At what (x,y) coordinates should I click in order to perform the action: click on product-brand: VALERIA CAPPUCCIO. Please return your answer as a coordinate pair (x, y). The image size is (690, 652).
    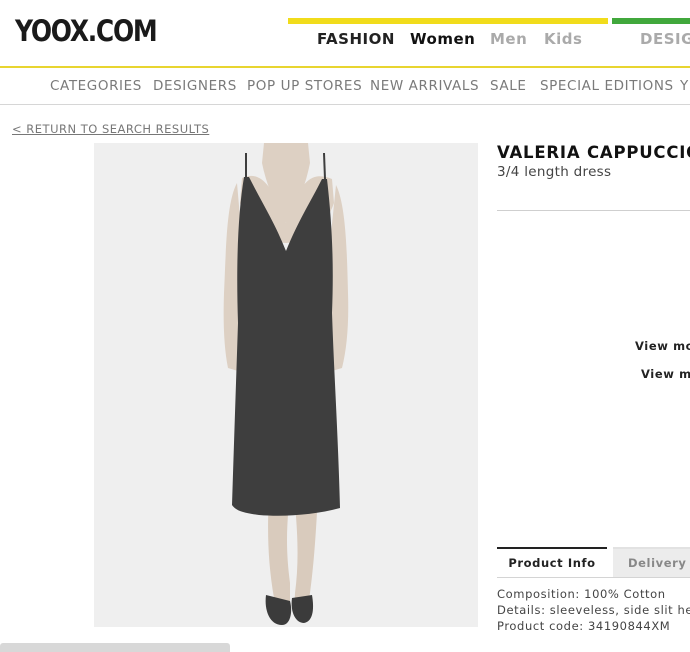
    Looking at the image, I should click on (593, 152).